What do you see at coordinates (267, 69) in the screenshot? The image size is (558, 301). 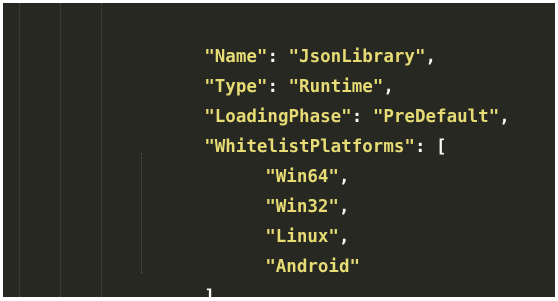 I see `code-line-type: "Type": "Runtime",` at bounding box center [267, 69].